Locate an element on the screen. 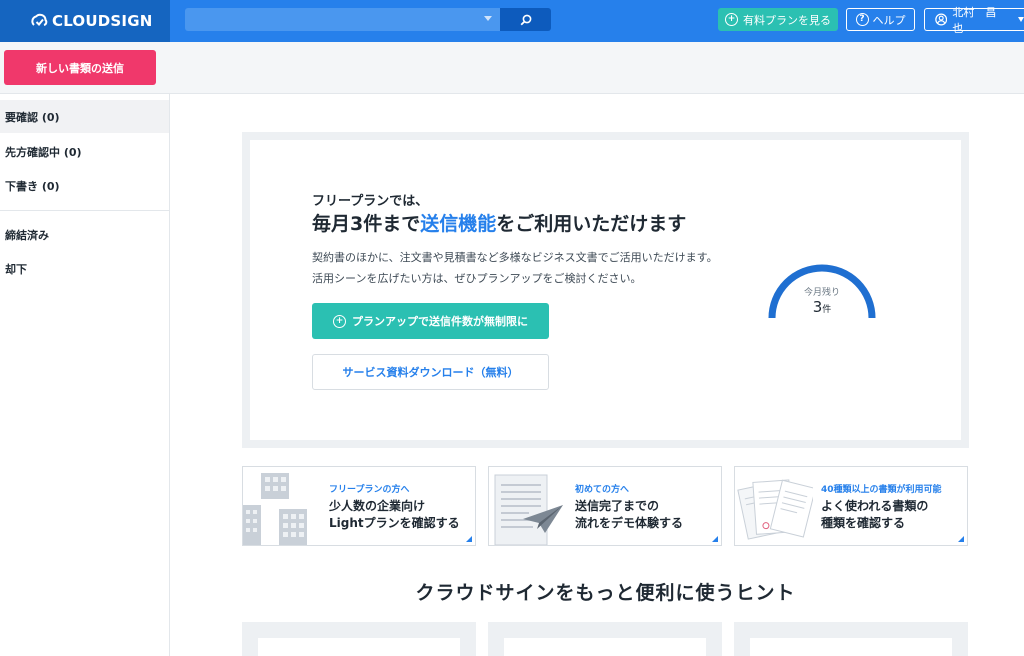  sidebar-item-needs-review: 要確認 (0) is located at coordinates (84, 116).